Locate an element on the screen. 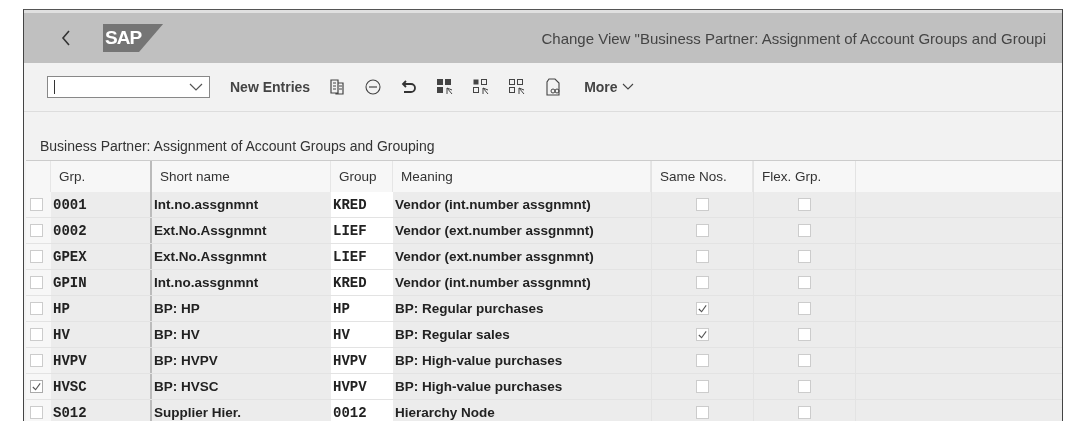  table-cell: HV is located at coordinates (362, 334).